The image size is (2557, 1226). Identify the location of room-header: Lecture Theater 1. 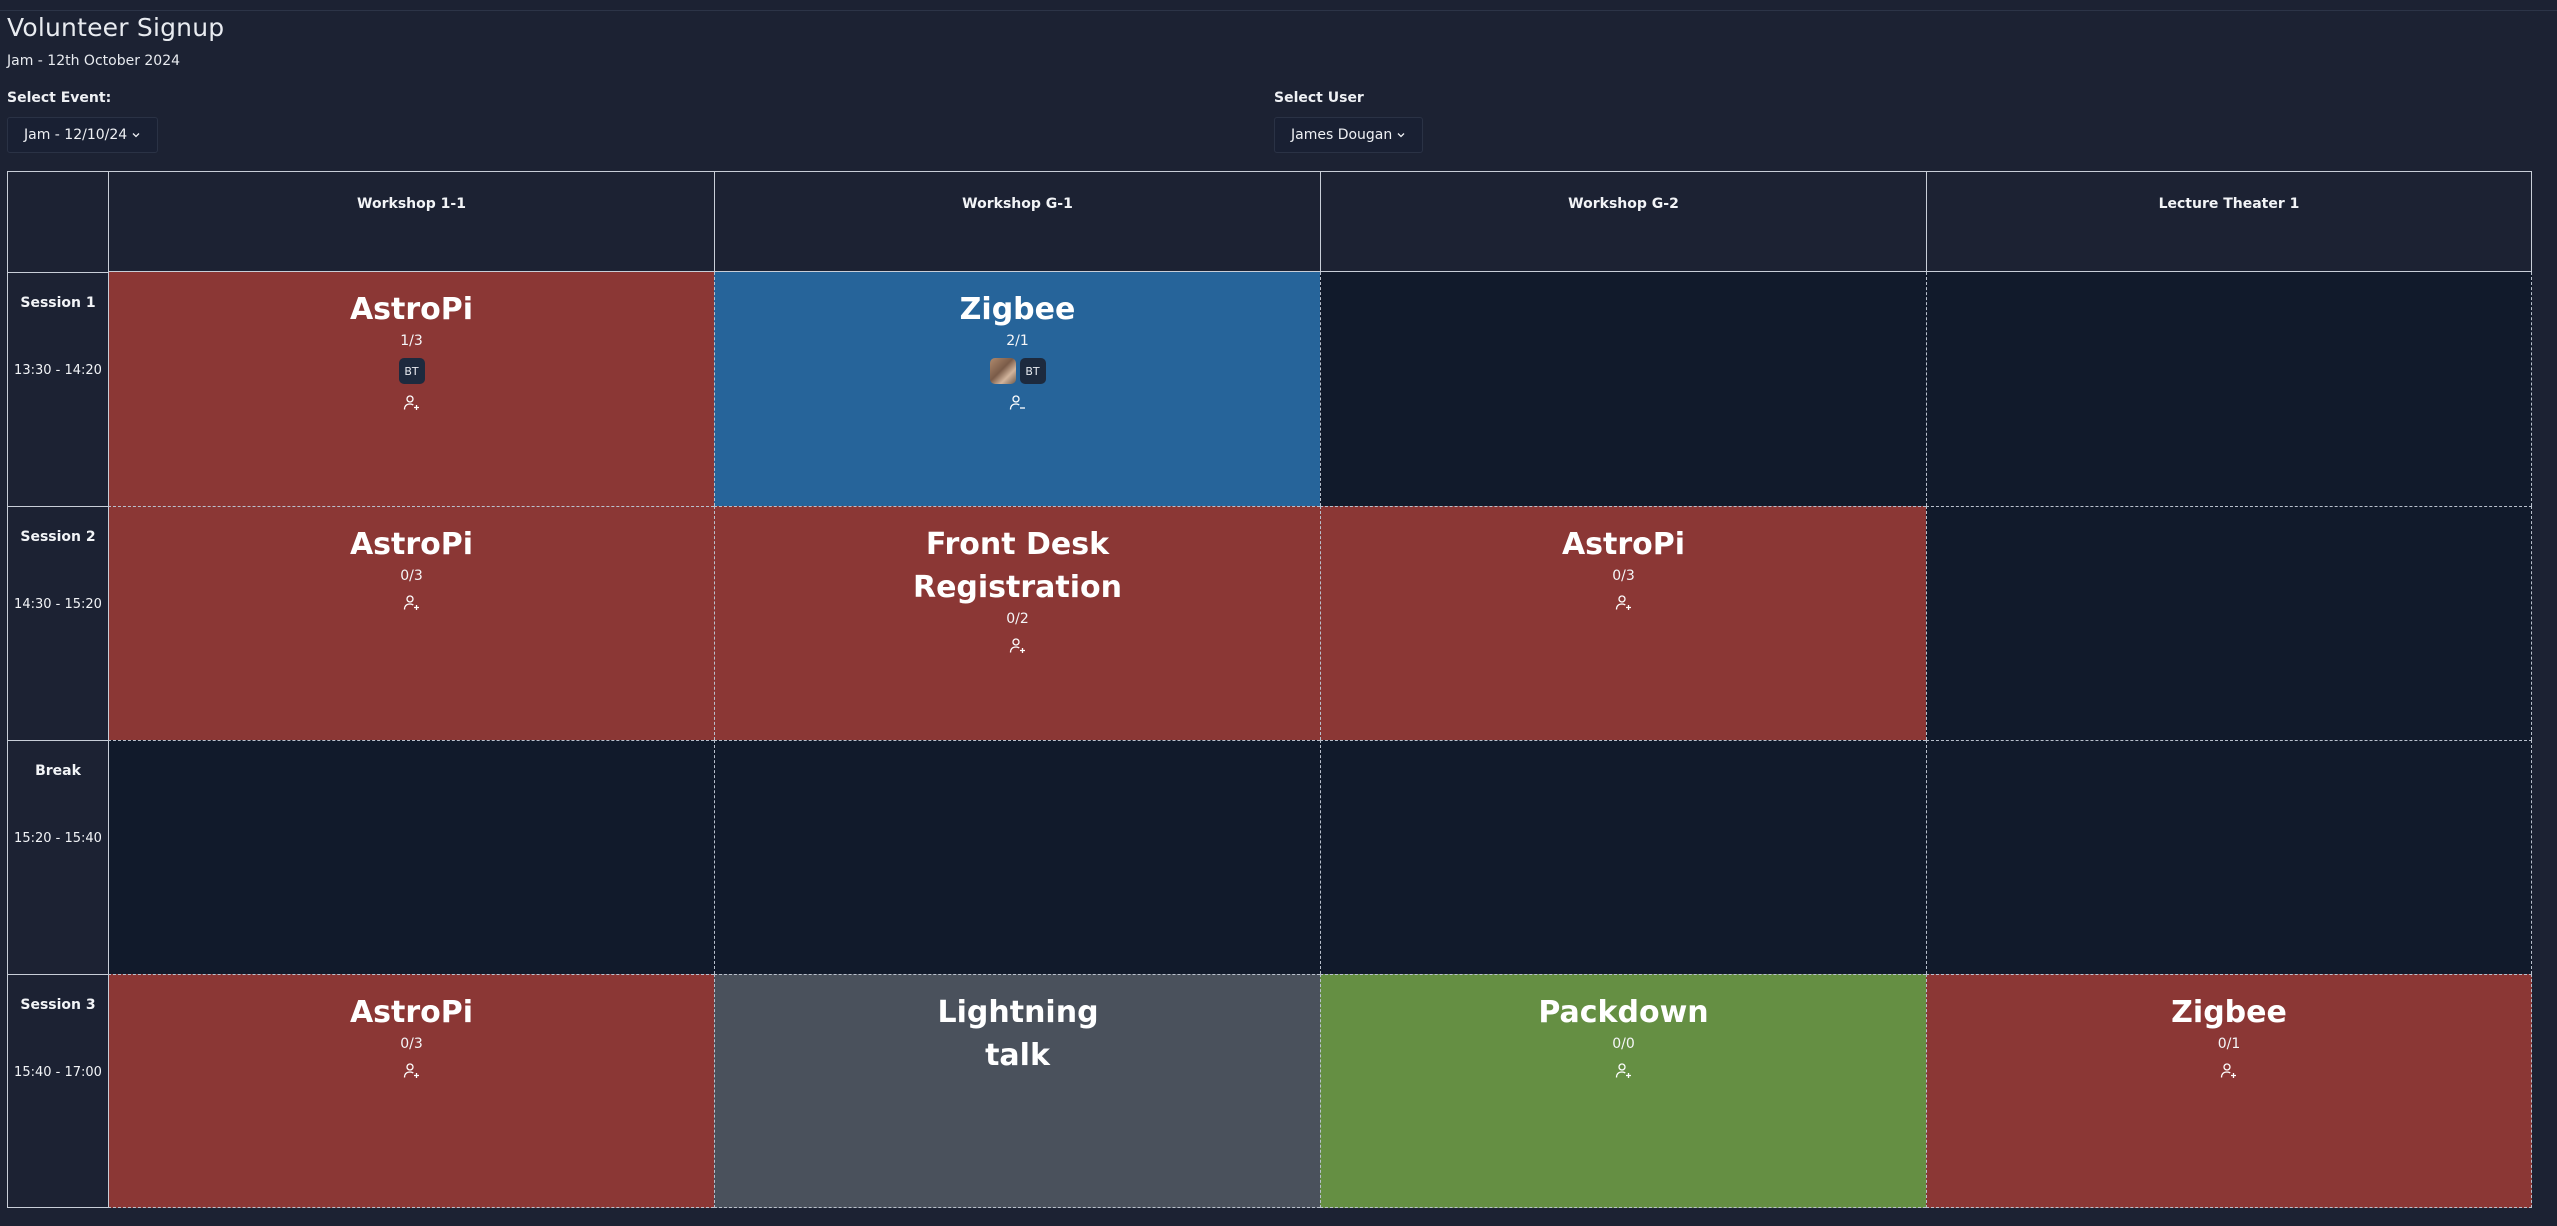
(2229, 221).